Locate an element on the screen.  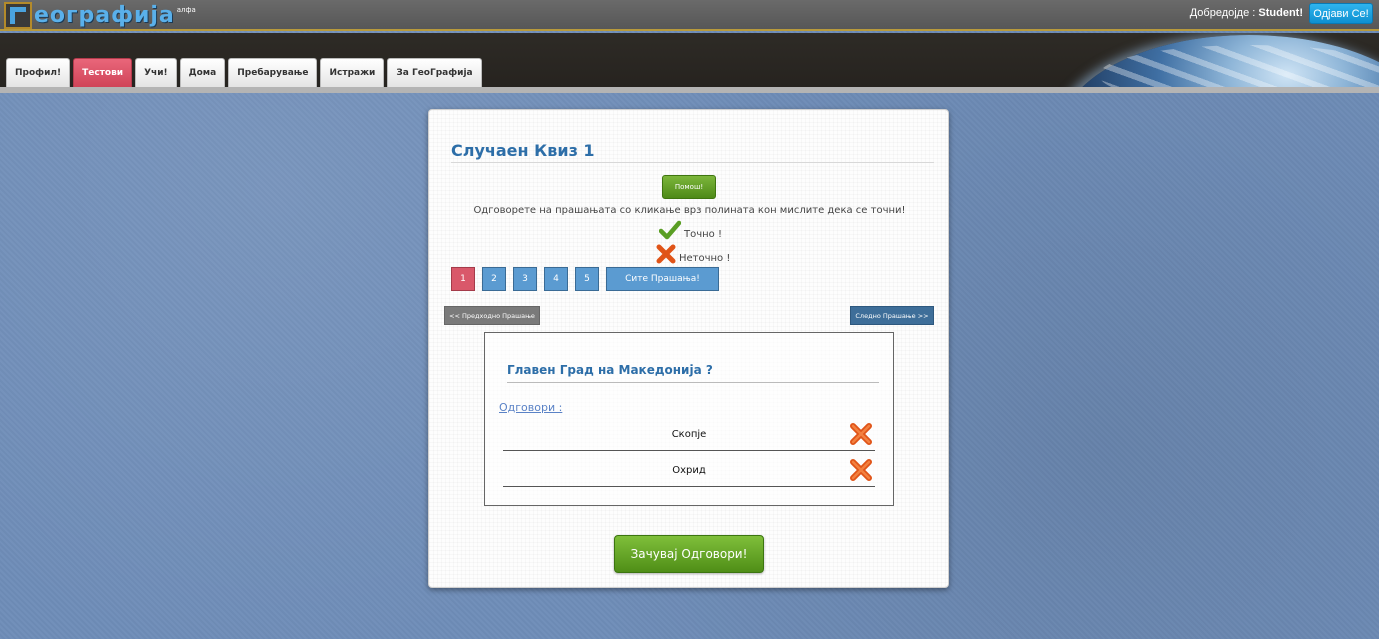
answer-text: Охрид is located at coordinates (689, 470).